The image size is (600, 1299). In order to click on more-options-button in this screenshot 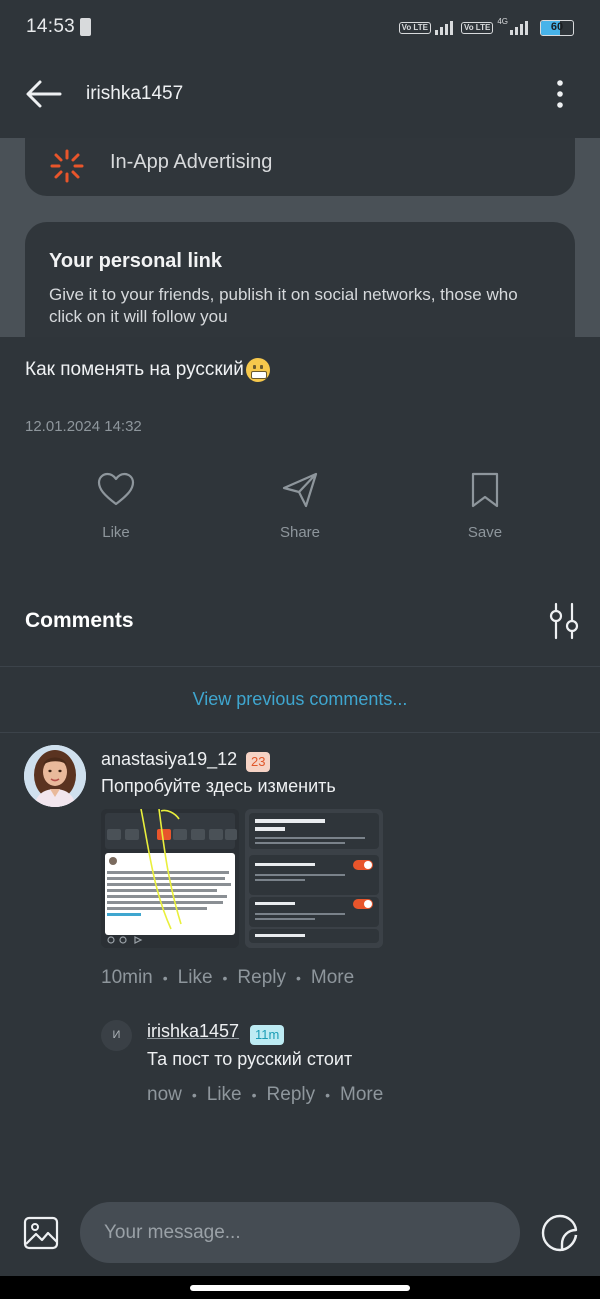, I will do `click(560, 94)`.